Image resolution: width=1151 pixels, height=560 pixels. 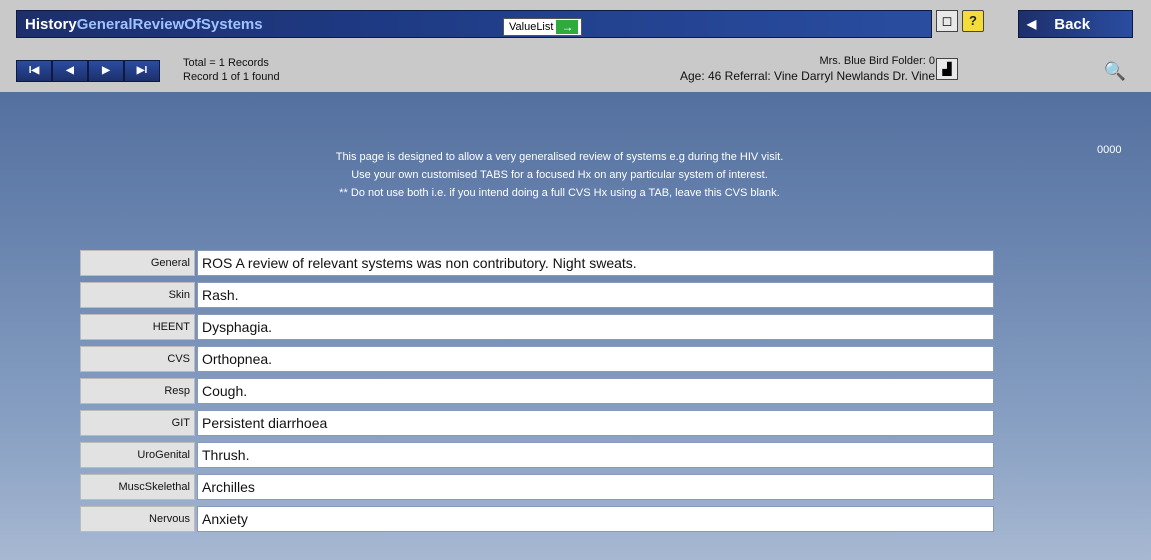 I want to click on value-list-button: ValueList →, so click(x=543, y=27).